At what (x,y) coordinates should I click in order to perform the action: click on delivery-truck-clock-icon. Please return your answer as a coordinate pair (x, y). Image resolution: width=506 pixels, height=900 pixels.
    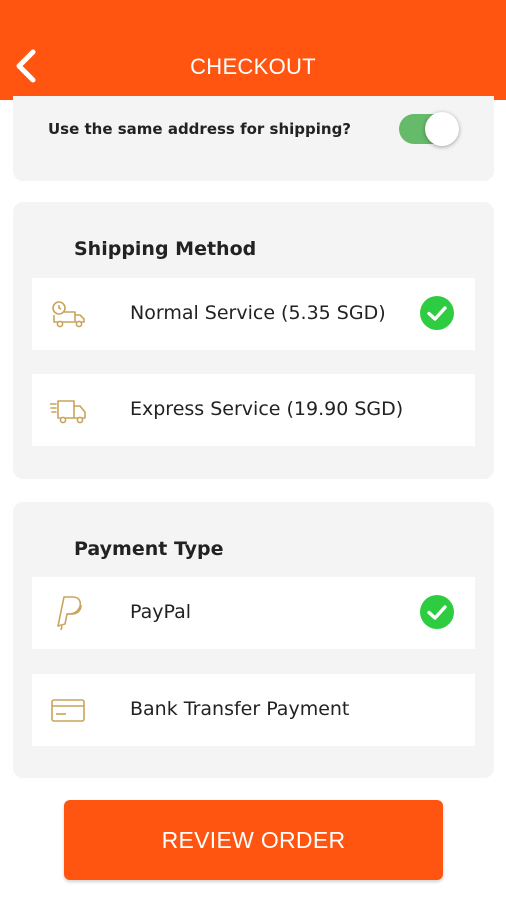
    Looking at the image, I should click on (68, 314).